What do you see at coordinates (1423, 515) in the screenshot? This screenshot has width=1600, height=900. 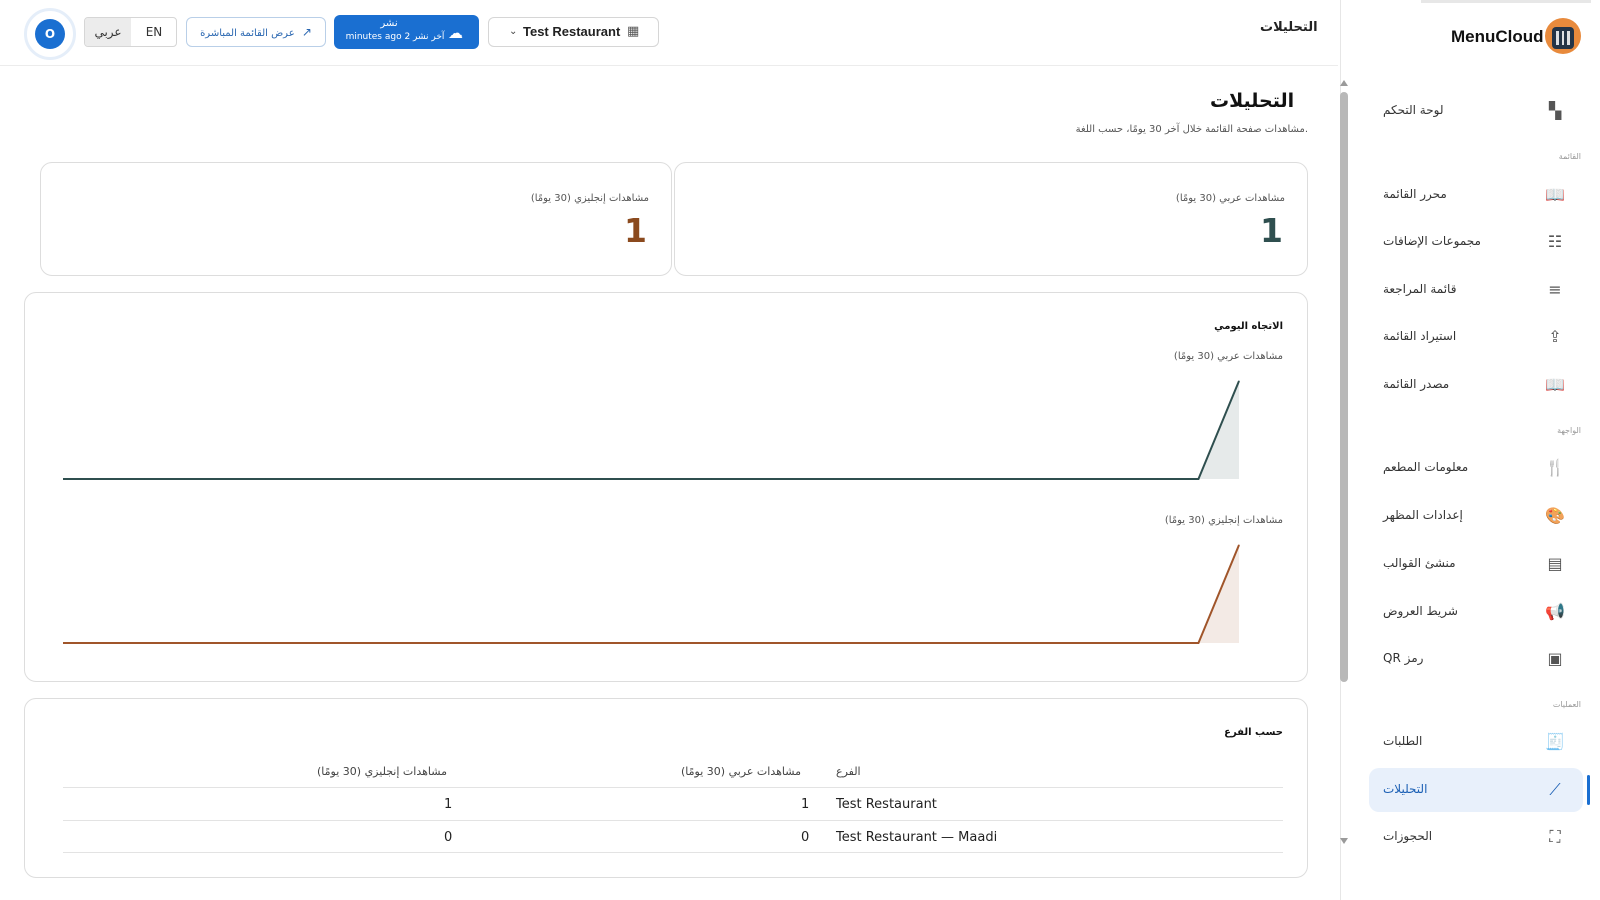 I see `sidebar-item-label: إعدادات المظهر` at bounding box center [1423, 515].